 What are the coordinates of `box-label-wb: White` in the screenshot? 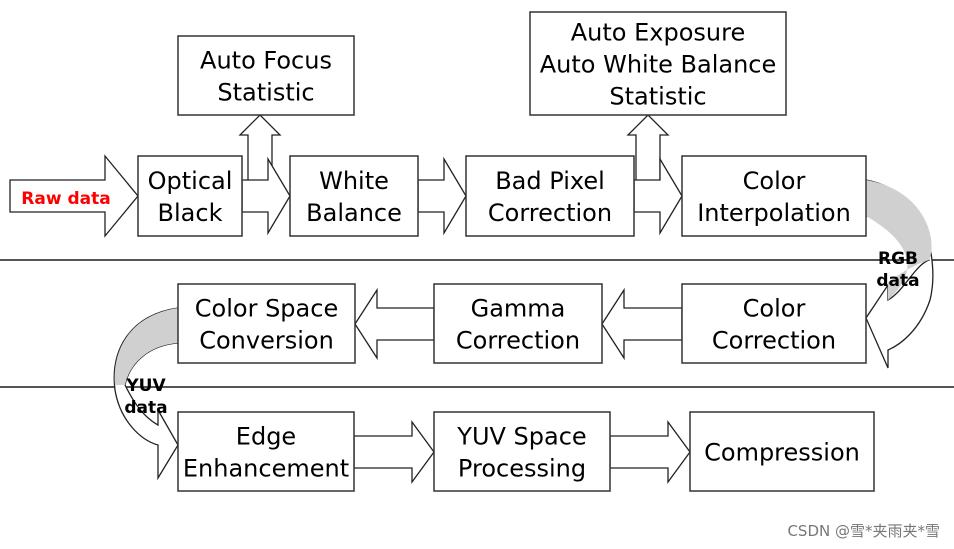 It's located at (354, 181).